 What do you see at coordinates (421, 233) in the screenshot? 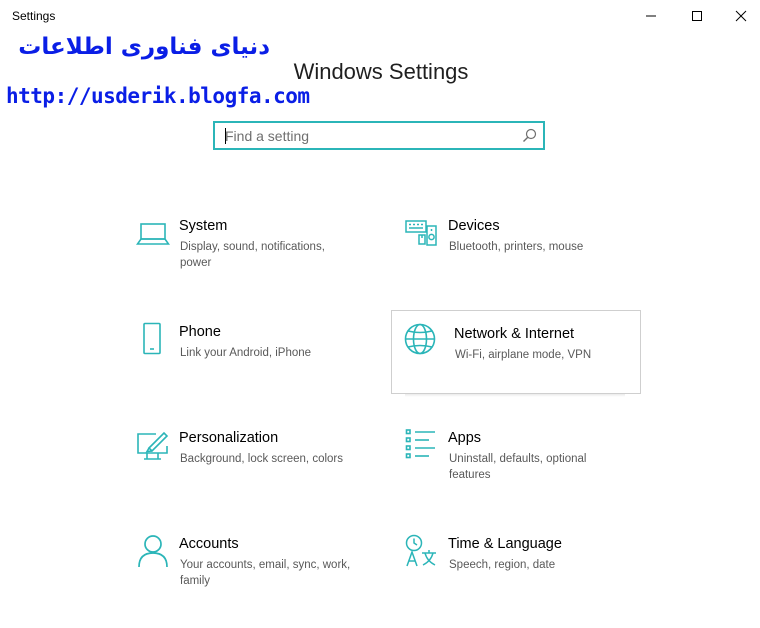
I see `devices-icon` at bounding box center [421, 233].